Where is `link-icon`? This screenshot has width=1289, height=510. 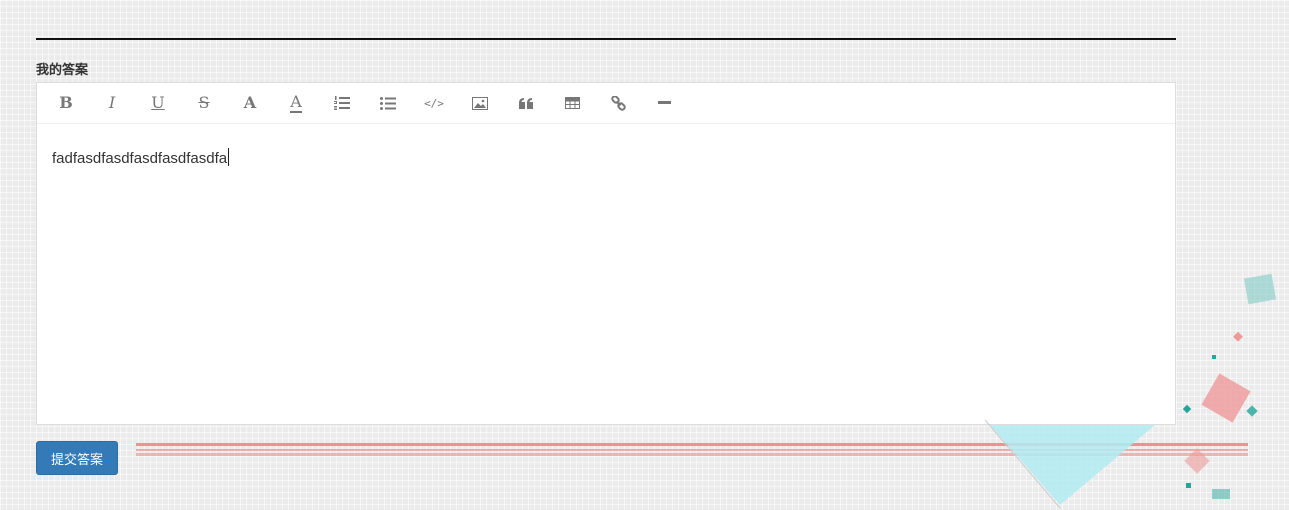 link-icon is located at coordinates (618, 103).